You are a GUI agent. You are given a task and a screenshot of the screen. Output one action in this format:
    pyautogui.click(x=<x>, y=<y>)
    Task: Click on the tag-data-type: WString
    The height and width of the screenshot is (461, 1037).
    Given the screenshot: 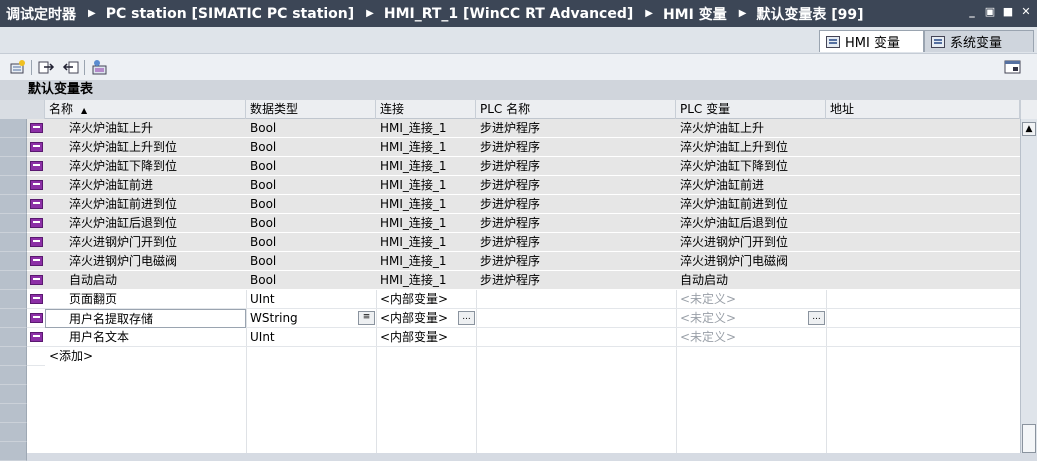 What is the action you would take?
    pyautogui.click(x=311, y=318)
    